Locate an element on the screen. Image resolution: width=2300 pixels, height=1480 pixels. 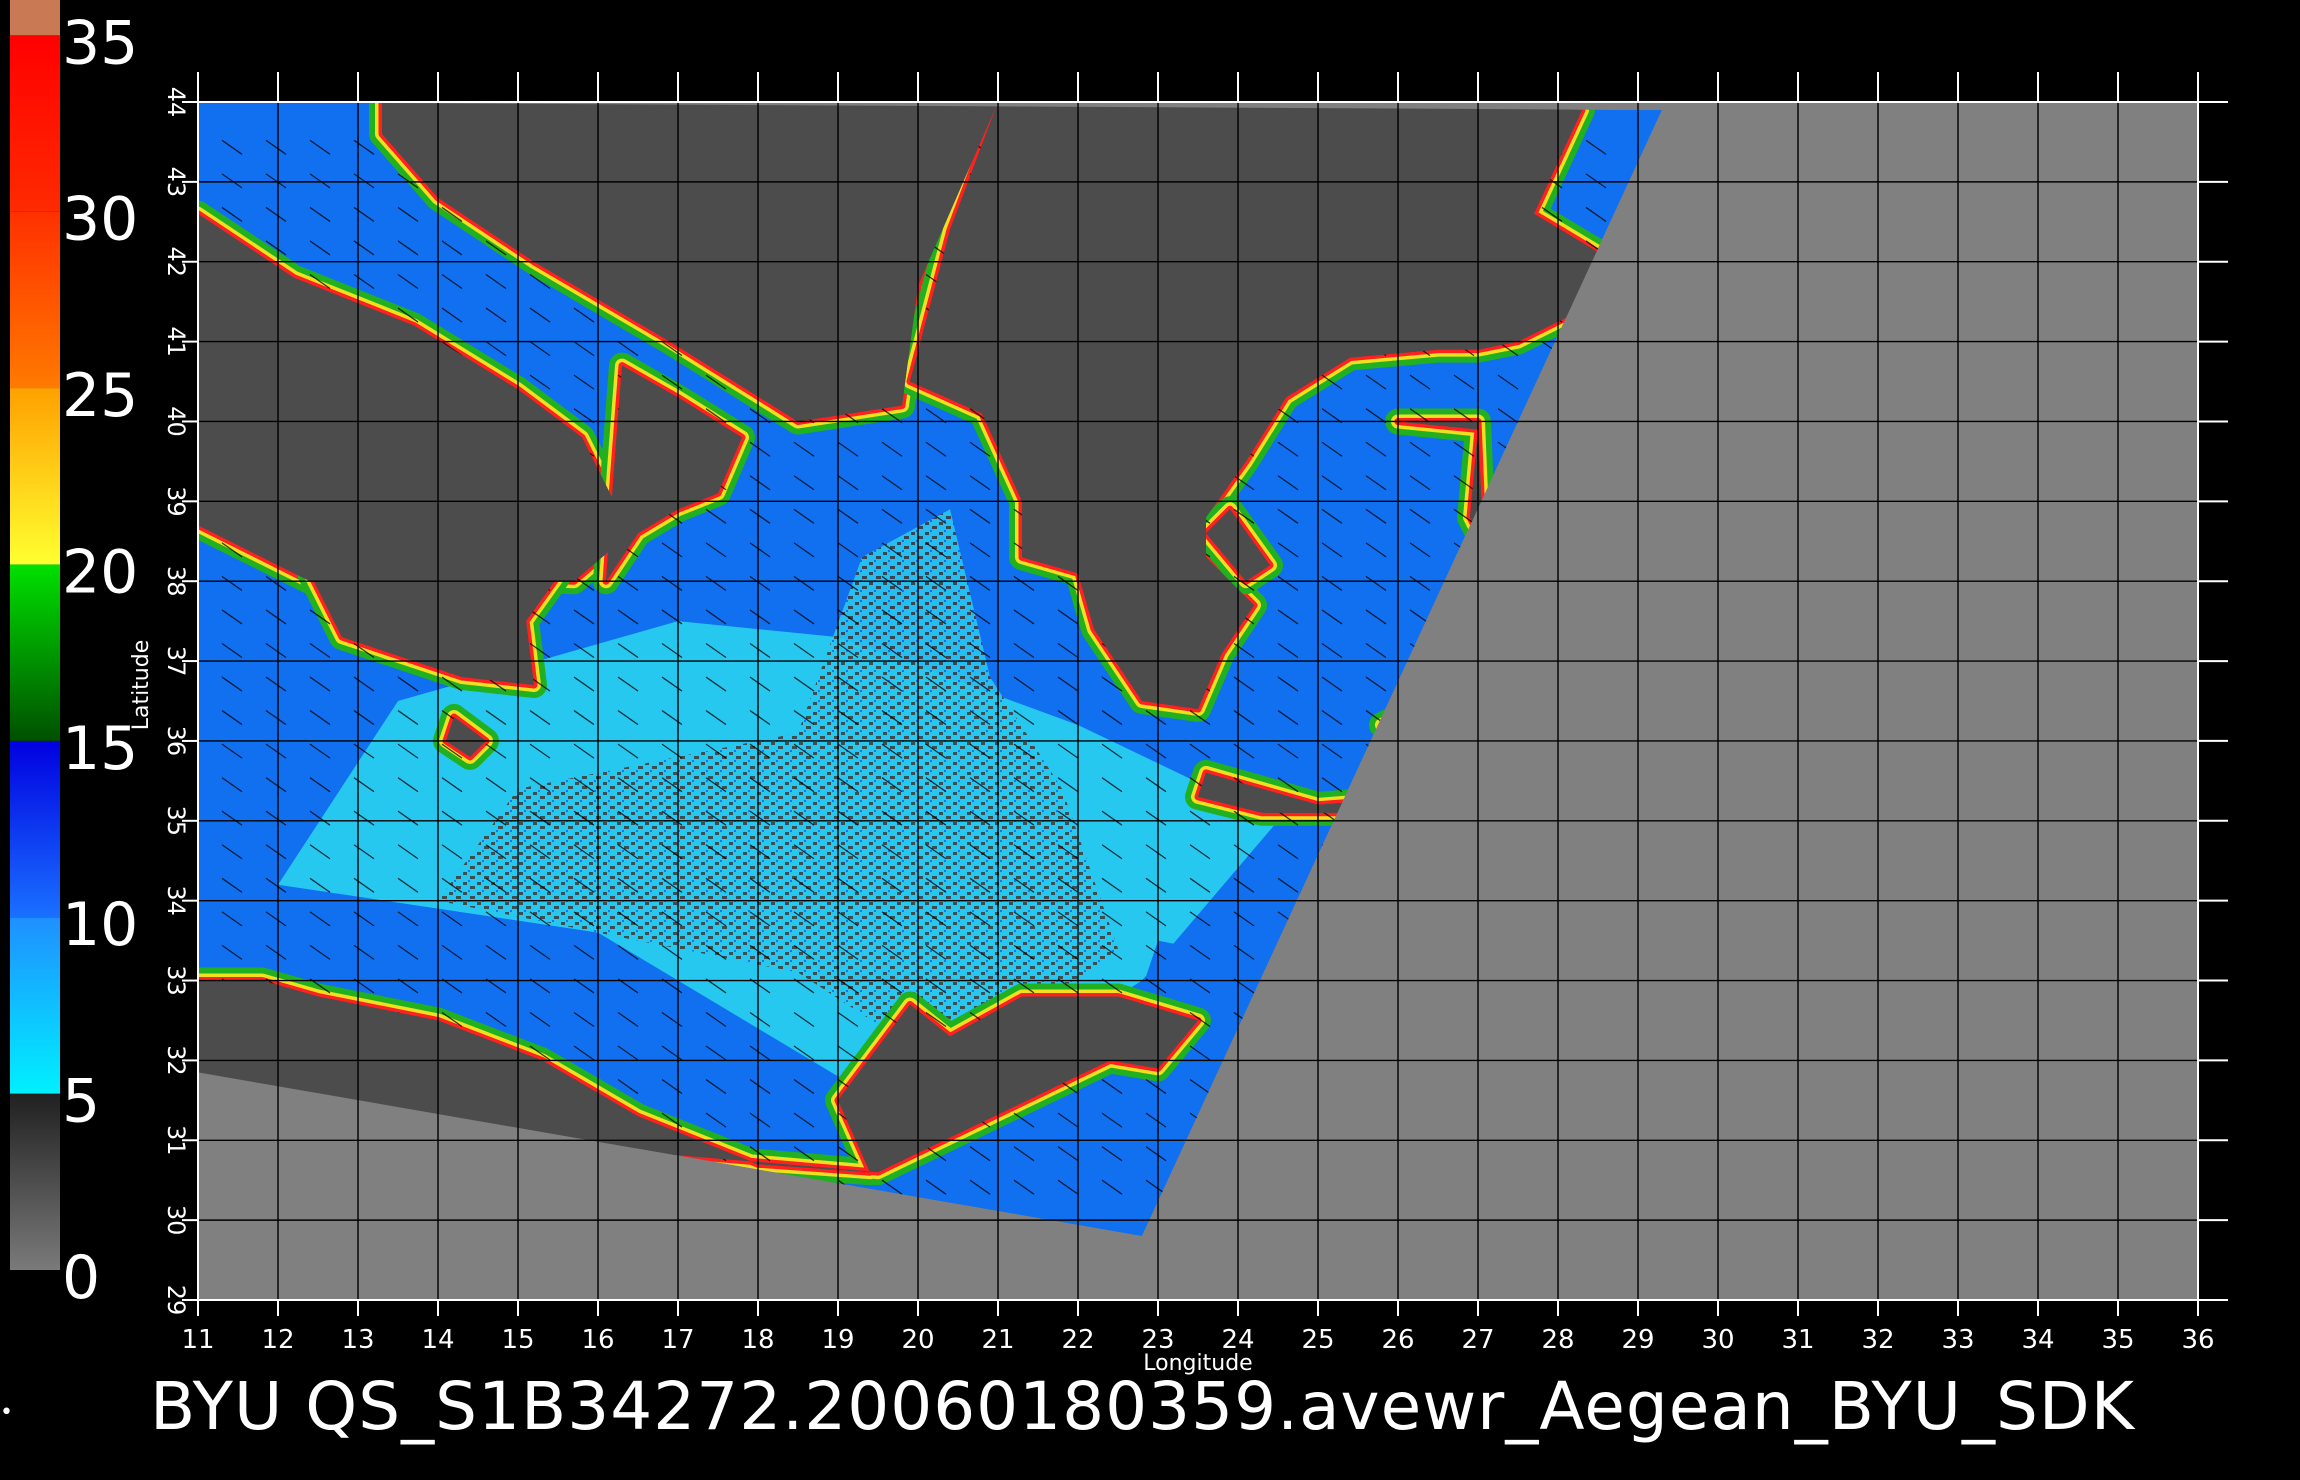
y-tick-label: 33 is located at coordinates (176, 980).